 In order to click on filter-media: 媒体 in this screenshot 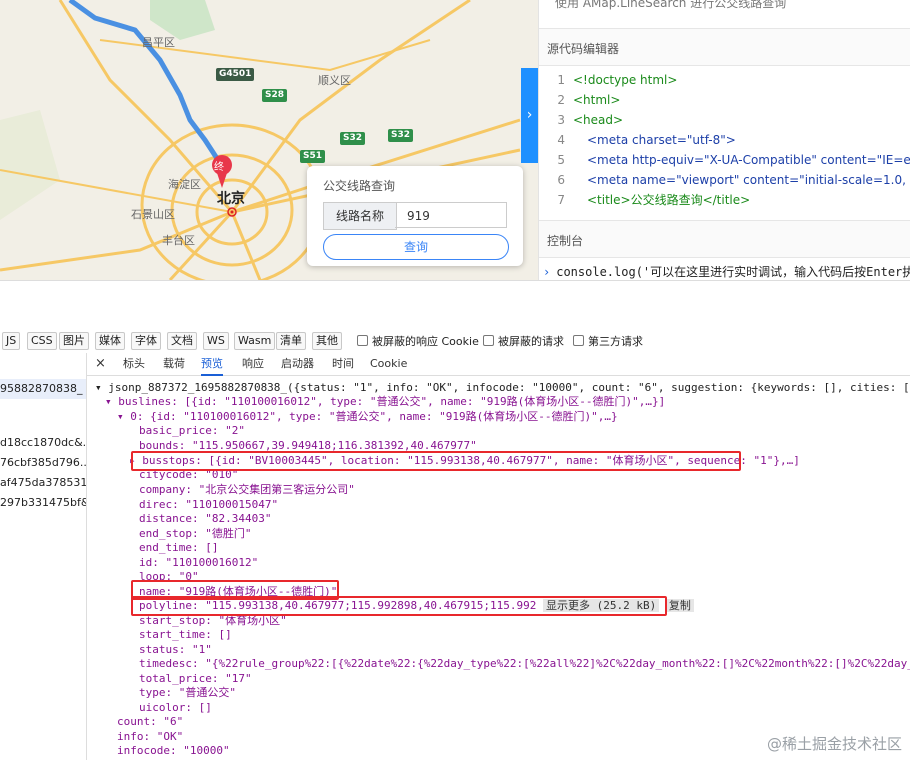, I will do `click(110, 341)`.